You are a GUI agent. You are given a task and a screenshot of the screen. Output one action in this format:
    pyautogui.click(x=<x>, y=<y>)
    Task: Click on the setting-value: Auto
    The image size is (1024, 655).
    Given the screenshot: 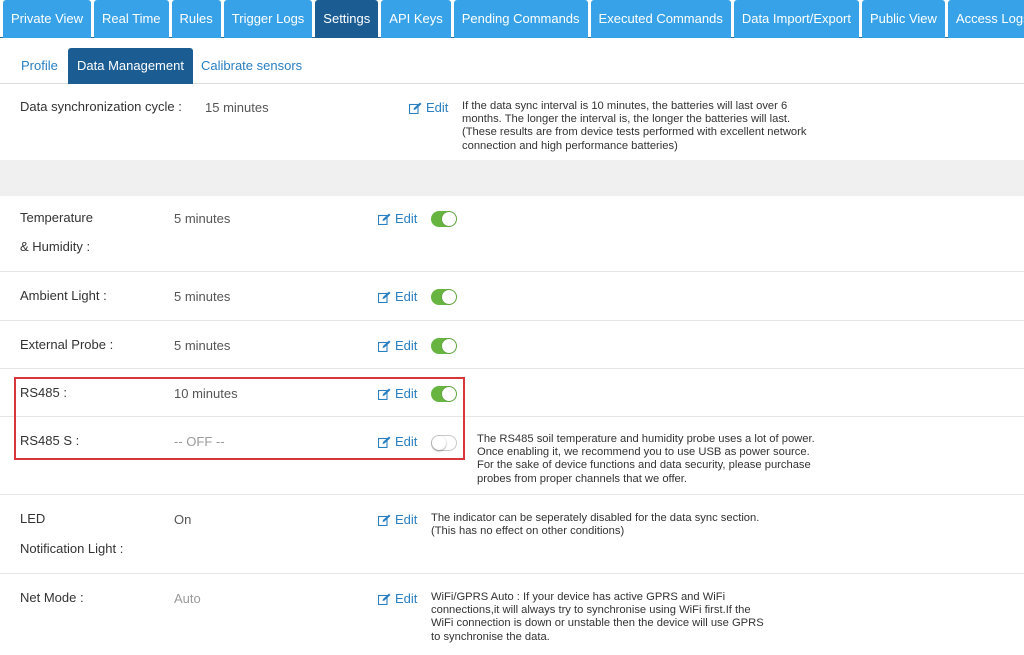 What is the action you would take?
    pyautogui.click(x=187, y=598)
    